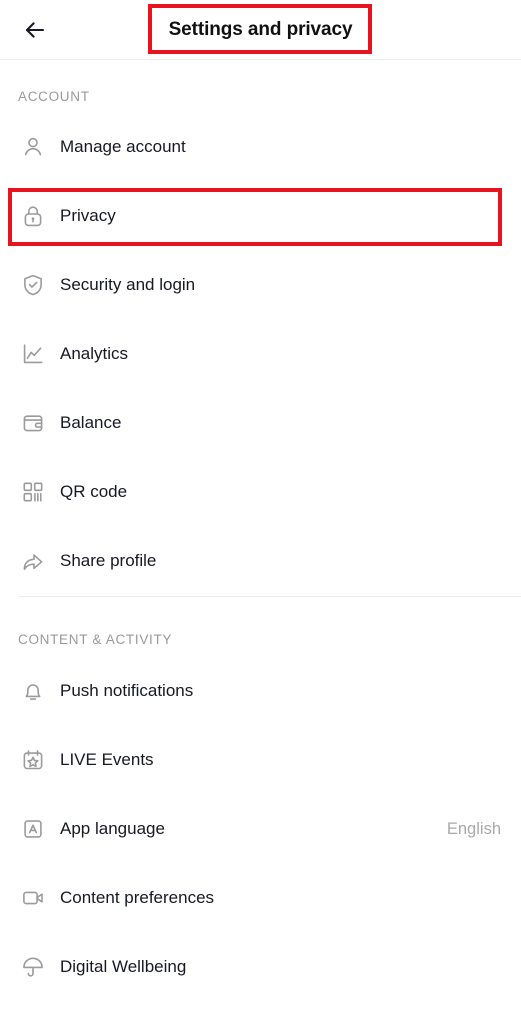  What do you see at coordinates (123, 146) in the screenshot?
I see `settings-row-label: Manage account` at bounding box center [123, 146].